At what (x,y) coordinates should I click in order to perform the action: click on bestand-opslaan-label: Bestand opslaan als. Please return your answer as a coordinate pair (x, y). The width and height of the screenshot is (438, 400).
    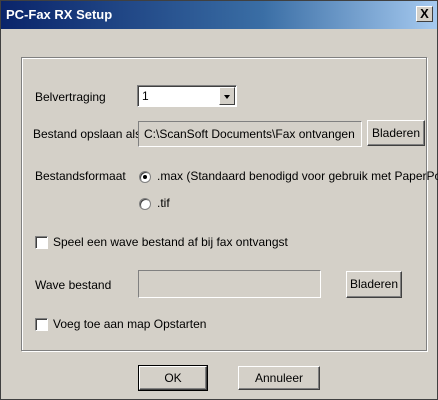
    Looking at the image, I should click on (87, 134).